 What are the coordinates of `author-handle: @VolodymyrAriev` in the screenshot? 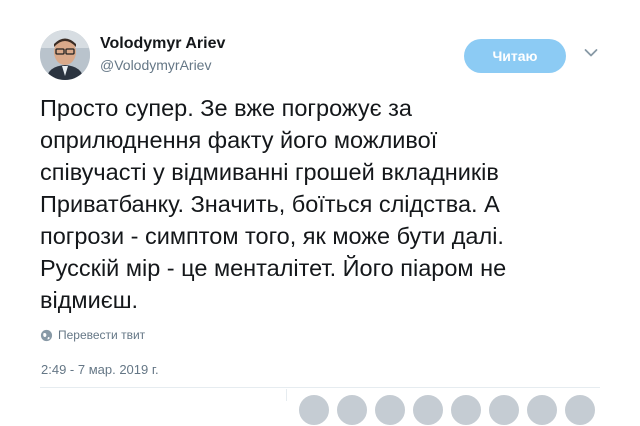 It's located at (155, 65).